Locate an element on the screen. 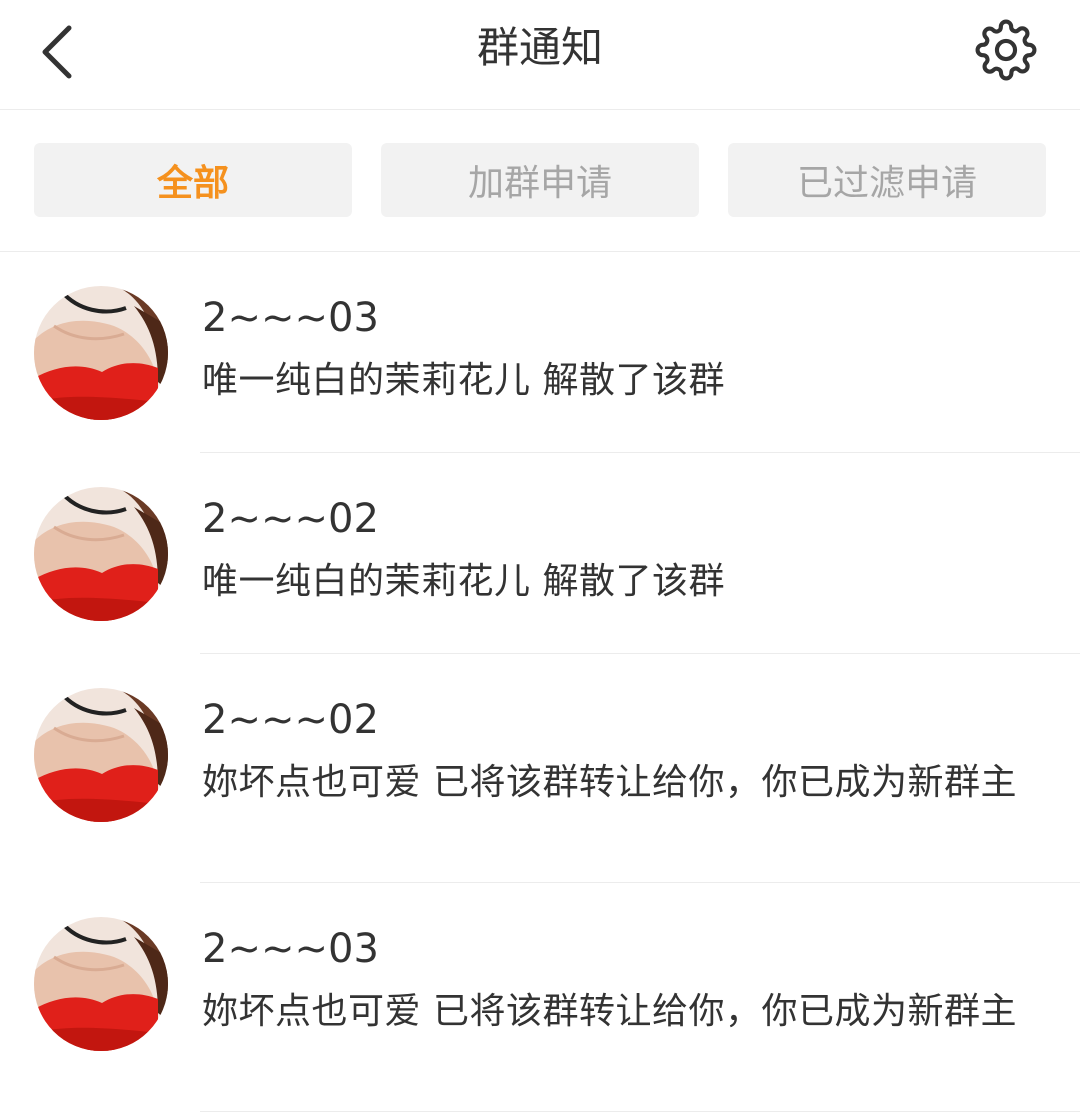  top-bar: 群通知 is located at coordinates (540, 55).